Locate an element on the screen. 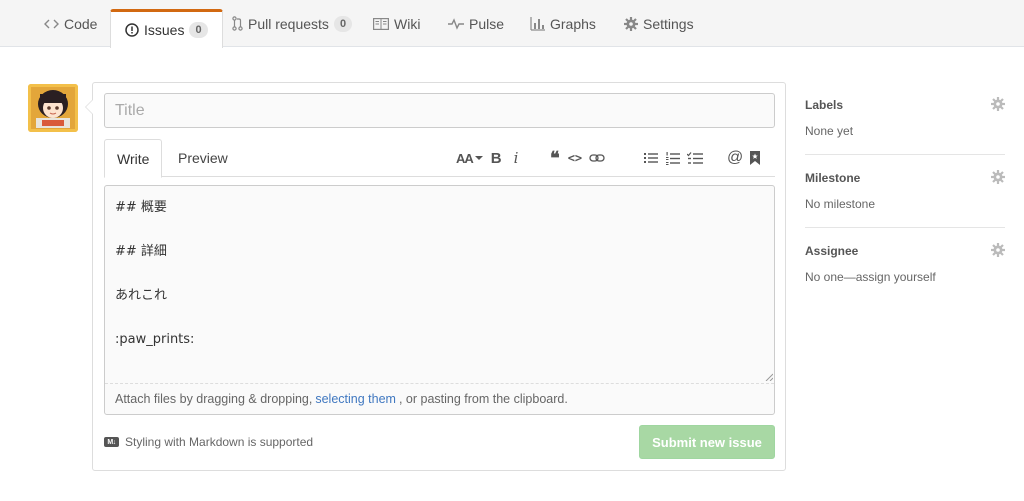 This screenshot has height=501, width=1024. italic-button: i is located at coordinates (516, 158).